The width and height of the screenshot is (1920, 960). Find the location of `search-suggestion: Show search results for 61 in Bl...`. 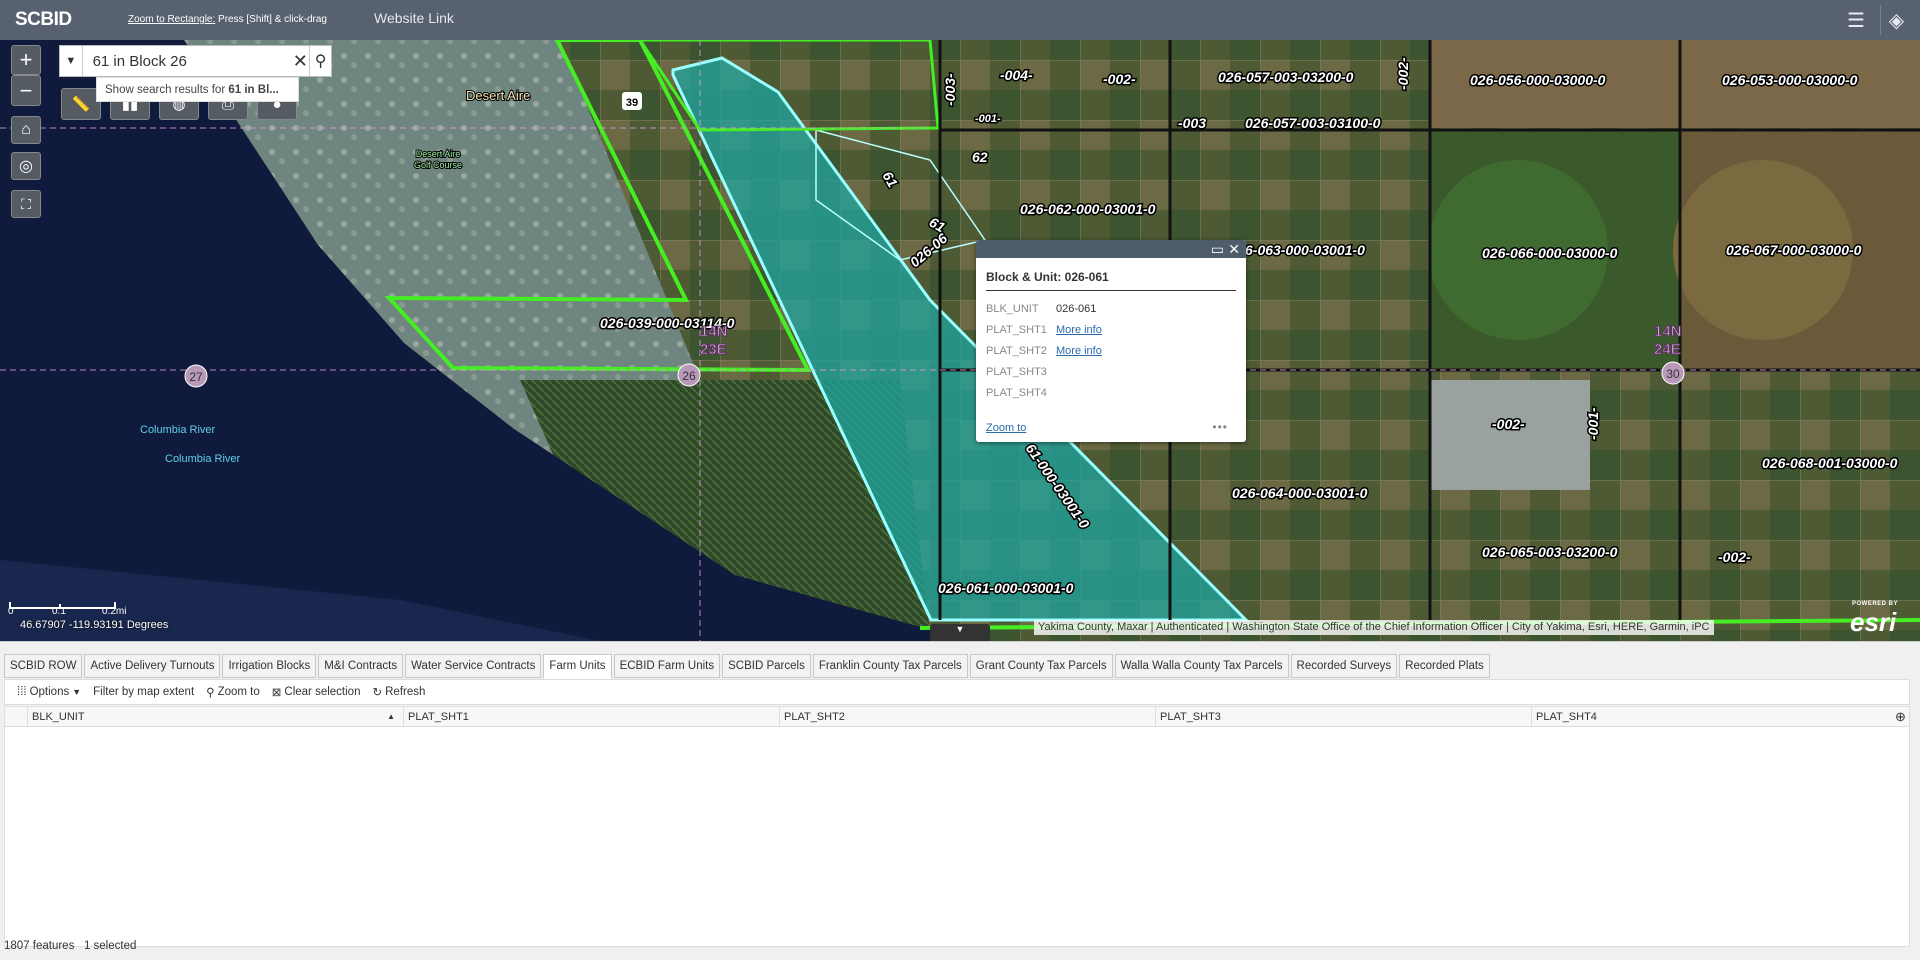

search-suggestion: Show search results for 61 in Bl... is located at coordinates (197, 89).